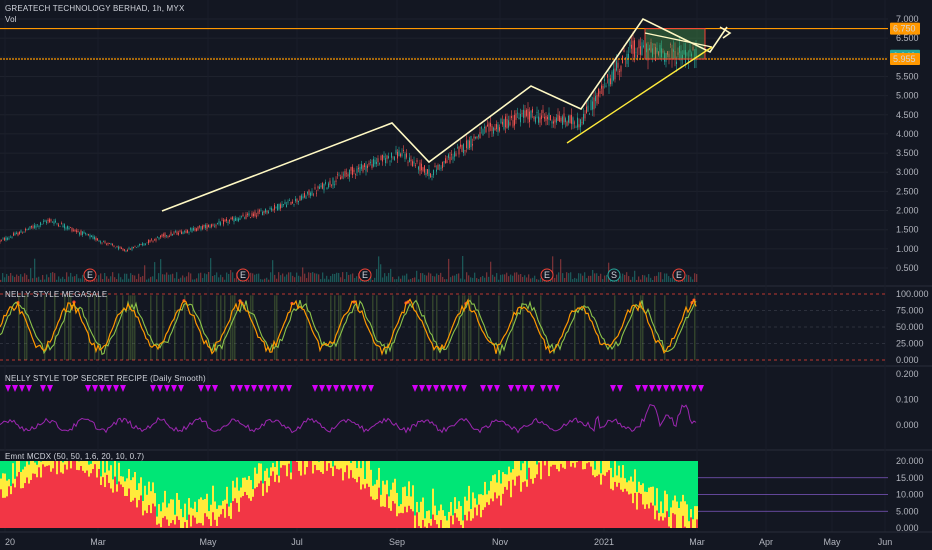 Image resolution: width=932 pixels, height=550 pixels. I want to click on price-tick-label: 2.500, so click(907, 191).